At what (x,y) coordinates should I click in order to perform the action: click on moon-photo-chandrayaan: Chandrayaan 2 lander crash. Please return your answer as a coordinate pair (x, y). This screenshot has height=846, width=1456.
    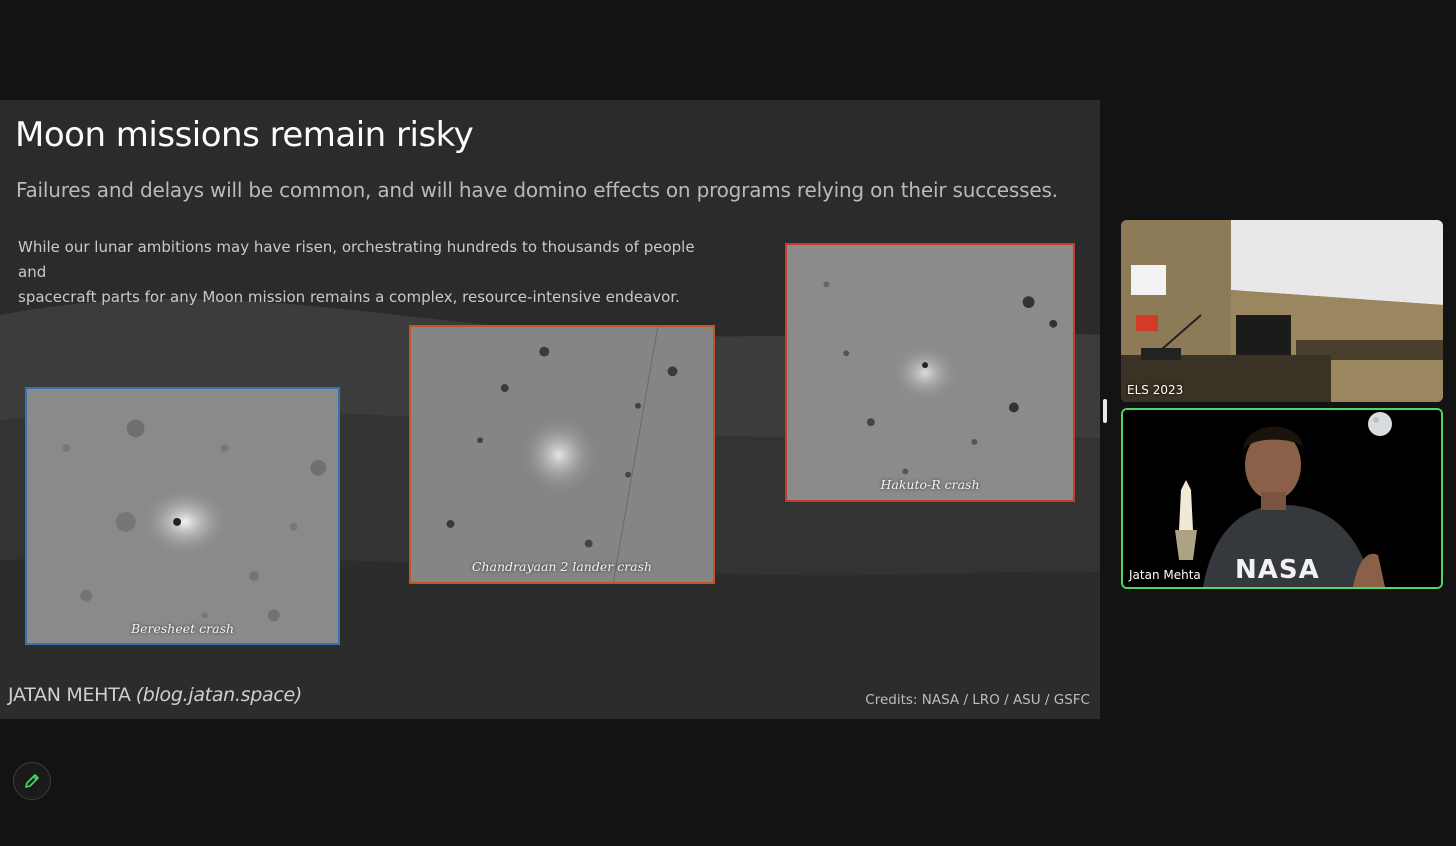
    Looking at the image, I should click on (562, 454).